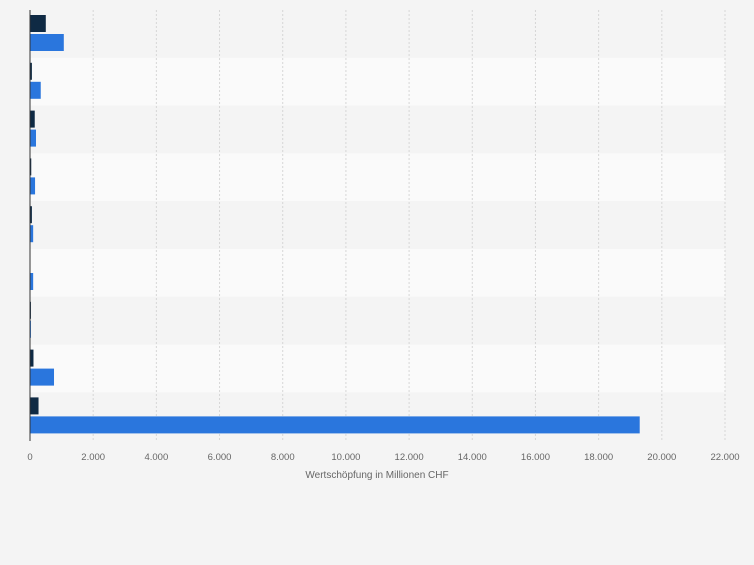 This screenshot has height=565, width=754. What do you see at coordinates (535, 457) in the screenshot?
I see `x-tick-label: 16.000` at bounding box center [535, 457].